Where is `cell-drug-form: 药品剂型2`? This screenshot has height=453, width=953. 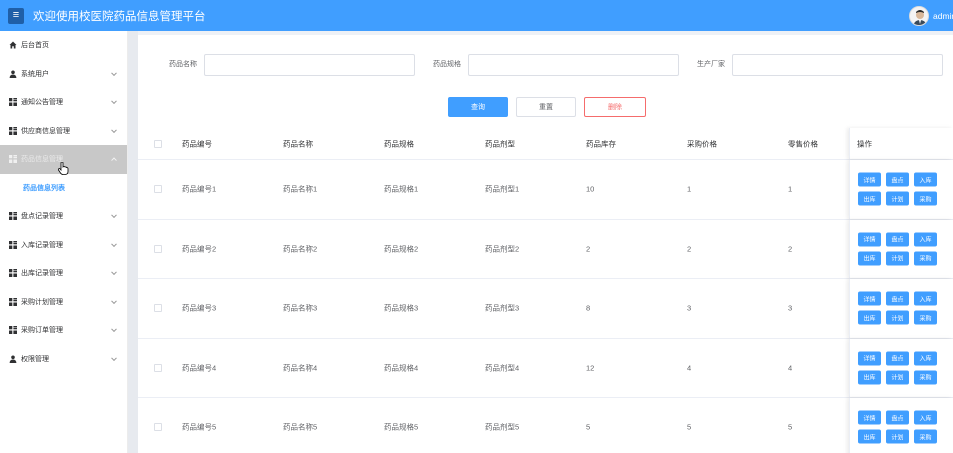
cell-drug-form: 药品剂型2 is located at coordinates (502, 249).